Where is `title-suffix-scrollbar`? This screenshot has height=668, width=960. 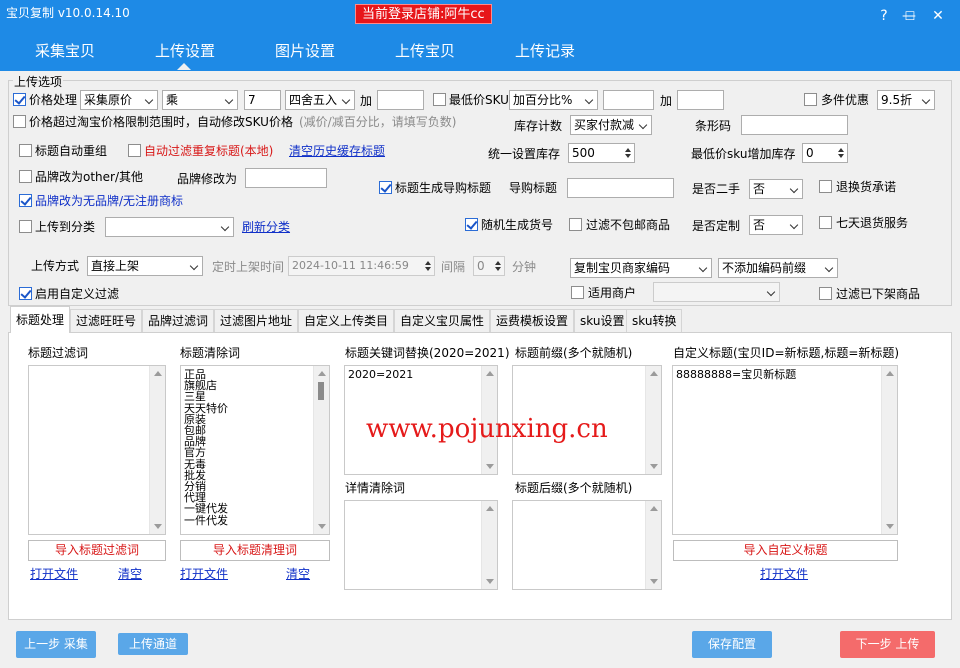 title-suffix-scrollbar is located at coordinates (653, 545).